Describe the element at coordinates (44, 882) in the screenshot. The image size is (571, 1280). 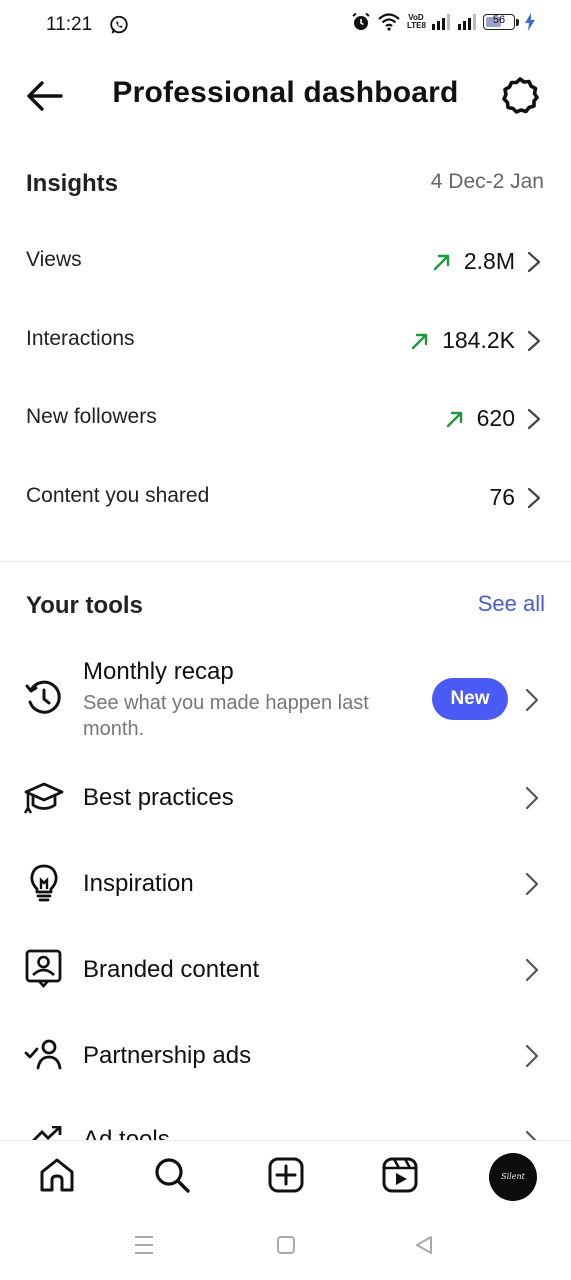
I see `lightbulb-icon` at that location.